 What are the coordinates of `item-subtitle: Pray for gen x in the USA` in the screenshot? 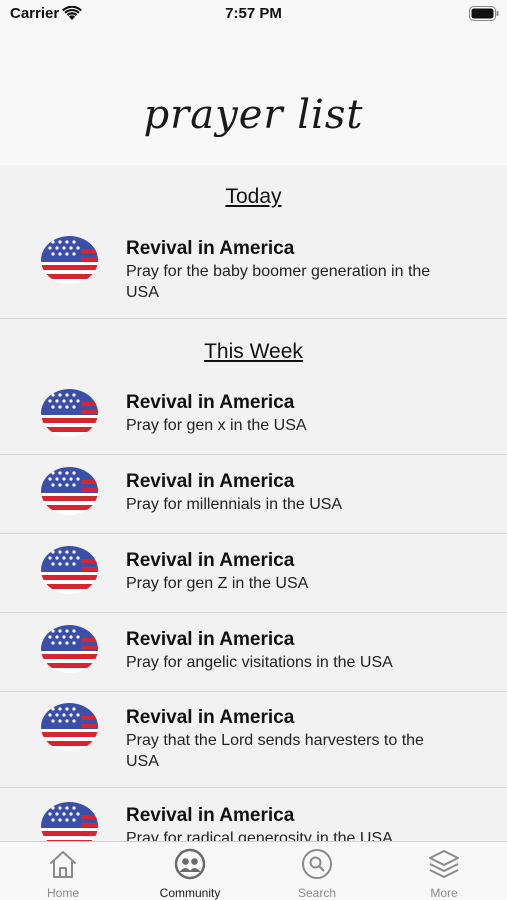 It's located at (216, 425).